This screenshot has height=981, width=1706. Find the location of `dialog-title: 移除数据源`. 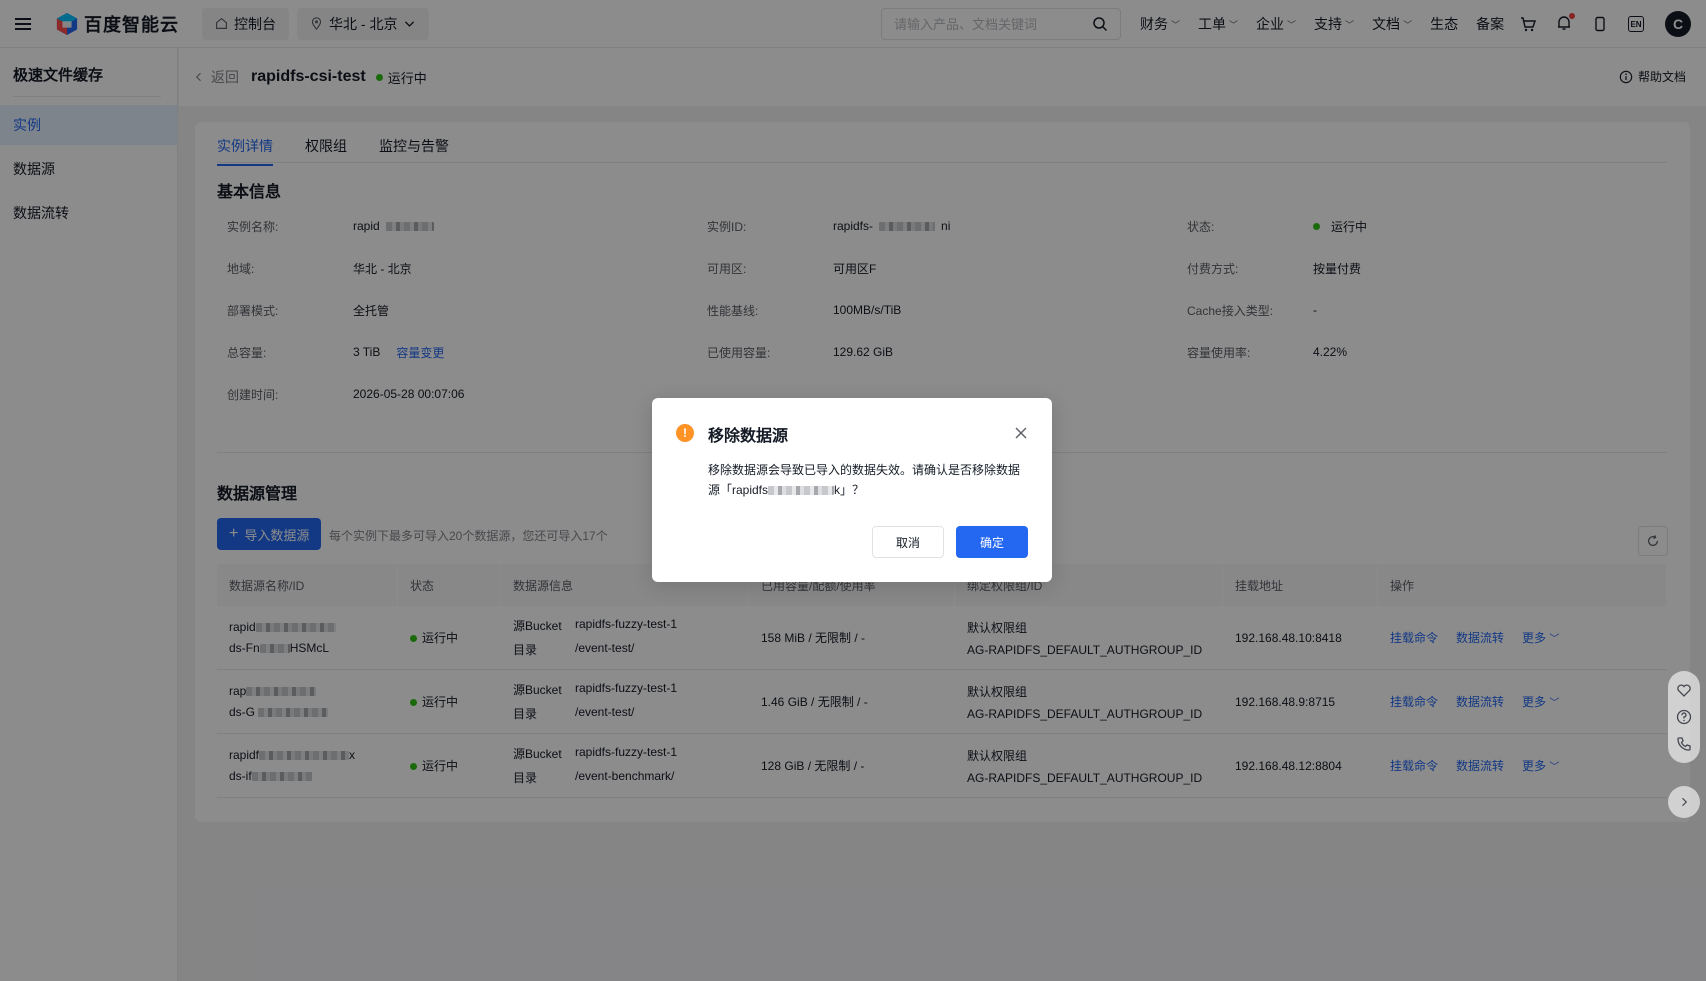

dialog-title: 移除数据源 is located at coordinates (748, 436).